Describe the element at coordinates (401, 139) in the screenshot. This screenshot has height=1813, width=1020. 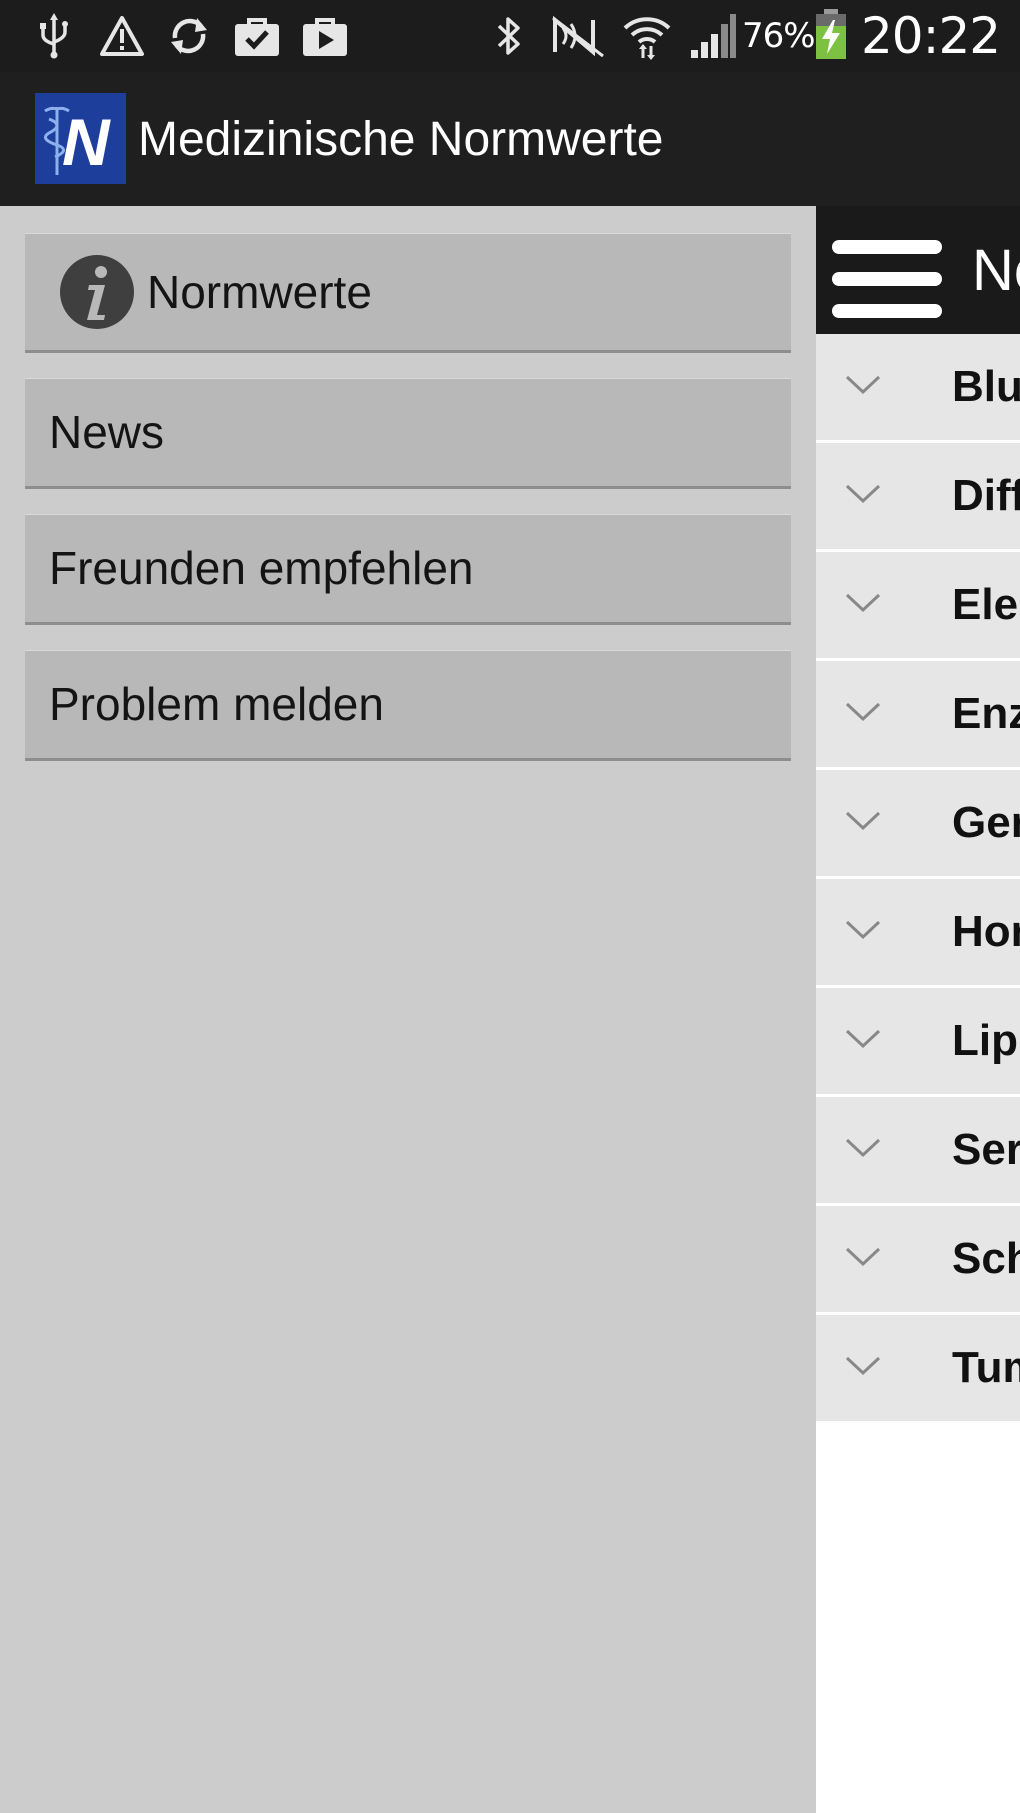
I see `app-title: Medizinische Normwerte` at that location.